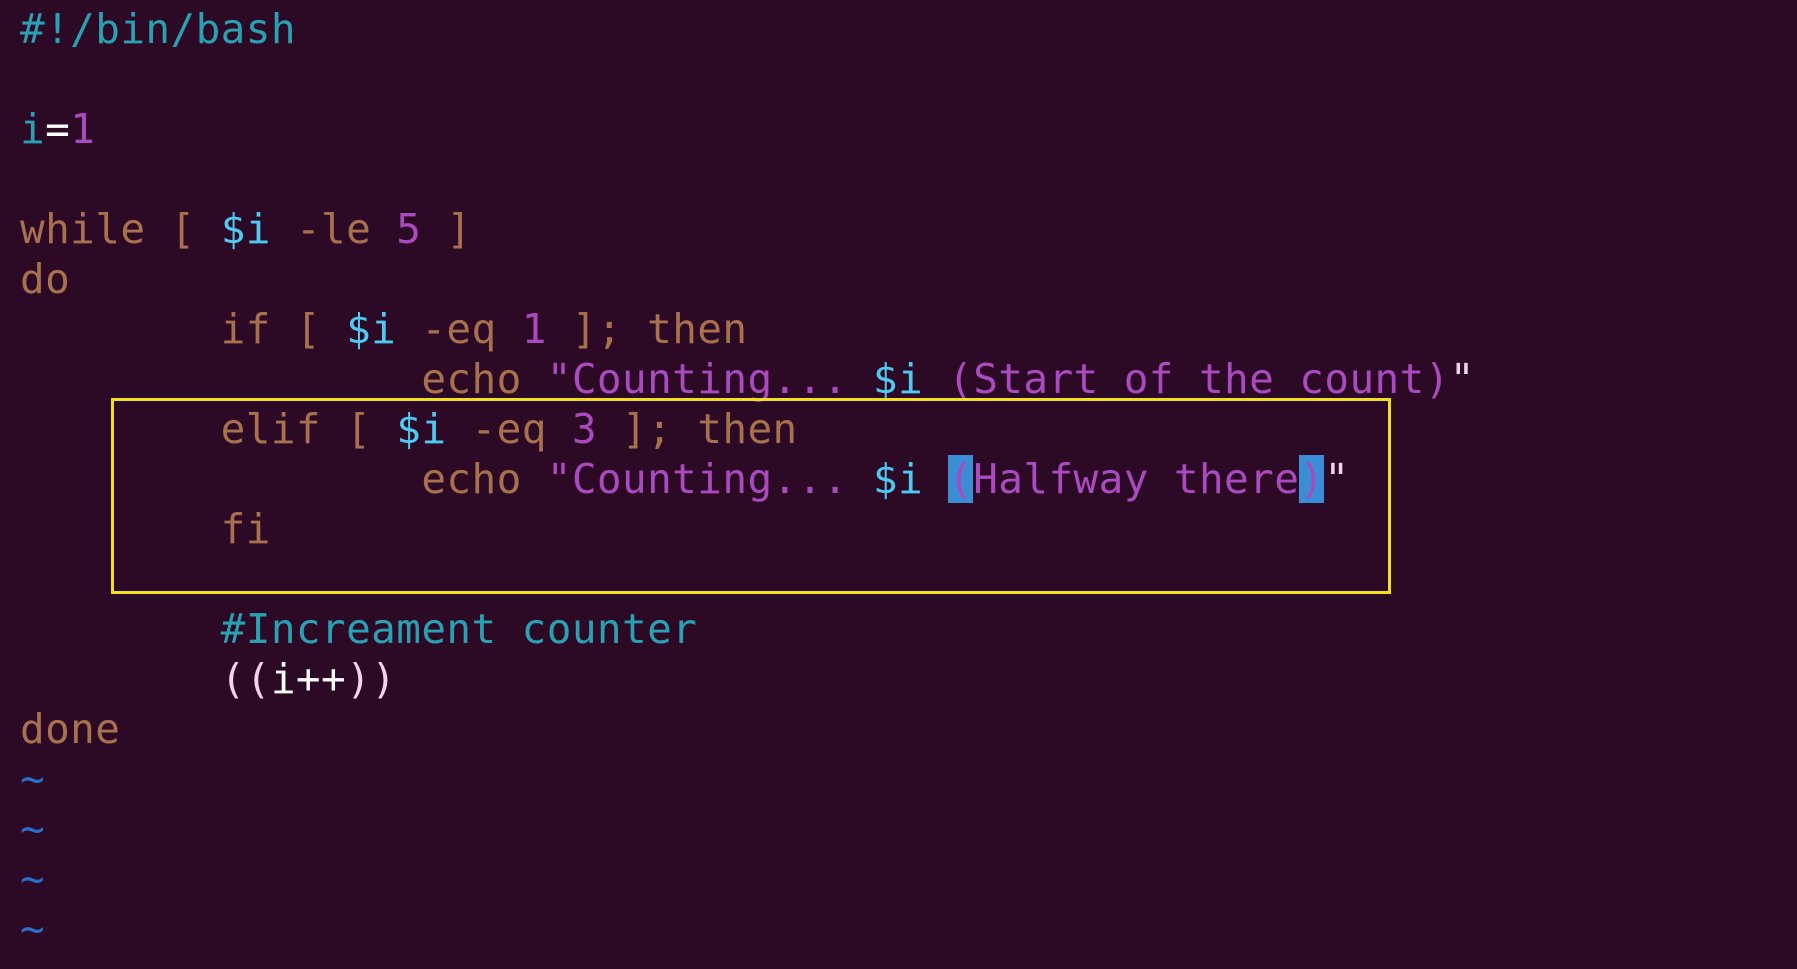 The image size is (1797, 969). Describe the element at coordinates (409, 229) in the screenshot. I see `number-token: 5` at that location.